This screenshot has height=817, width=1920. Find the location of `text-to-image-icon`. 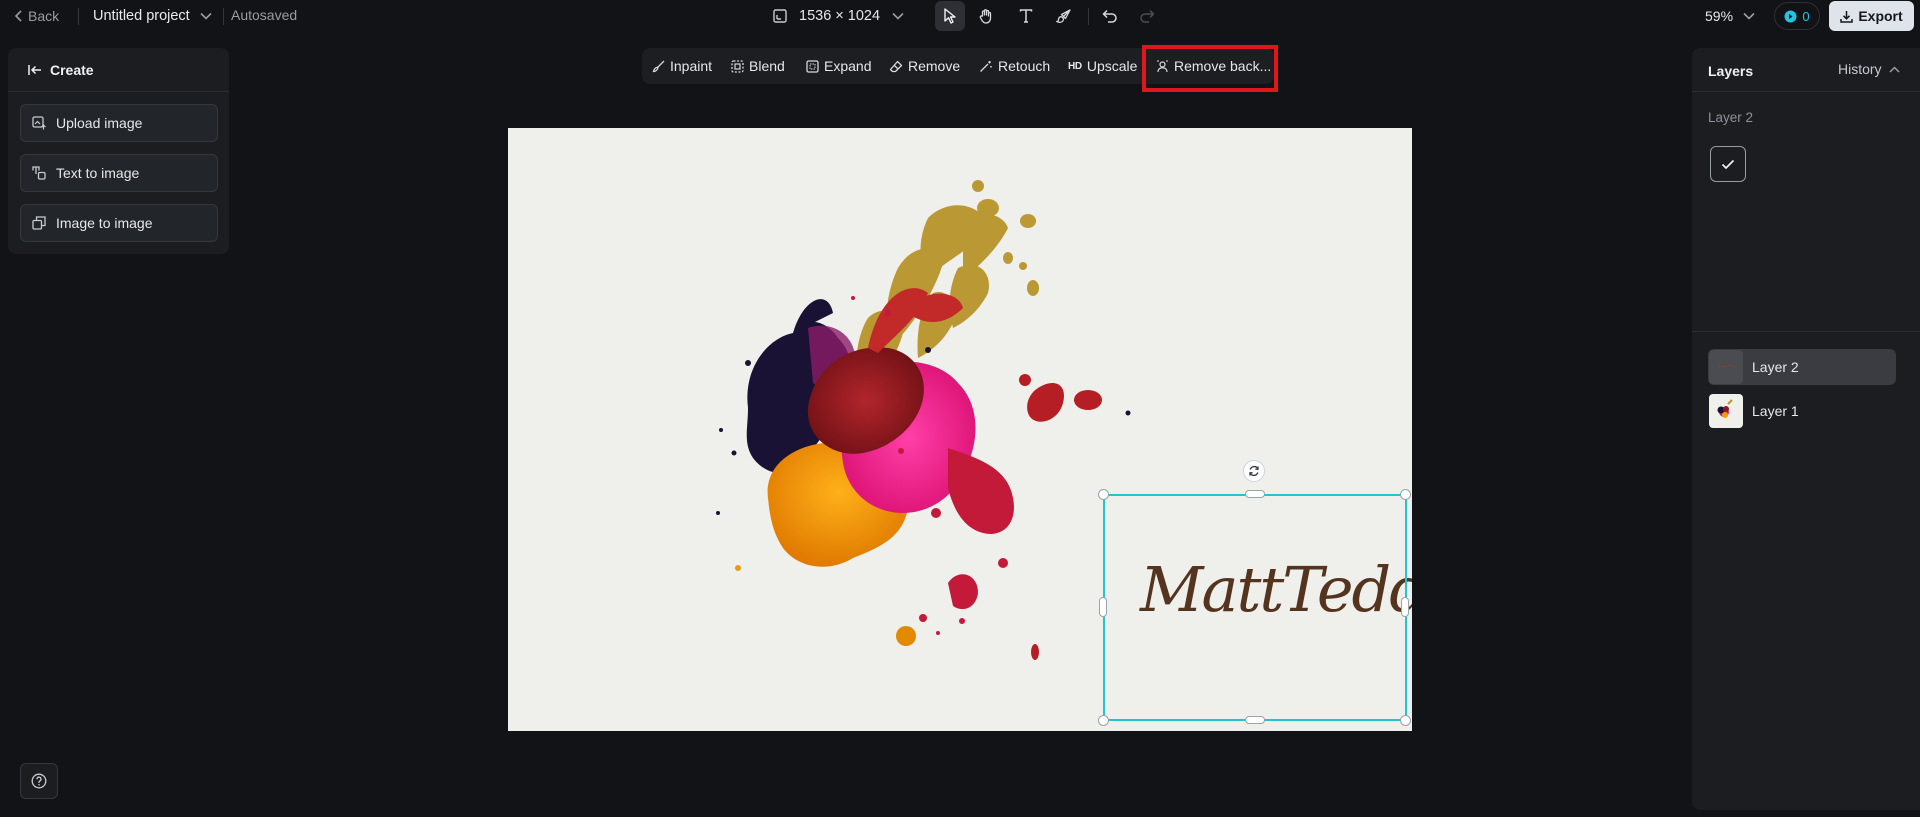

text-to-image-icon is located at coordinates (39, 173).